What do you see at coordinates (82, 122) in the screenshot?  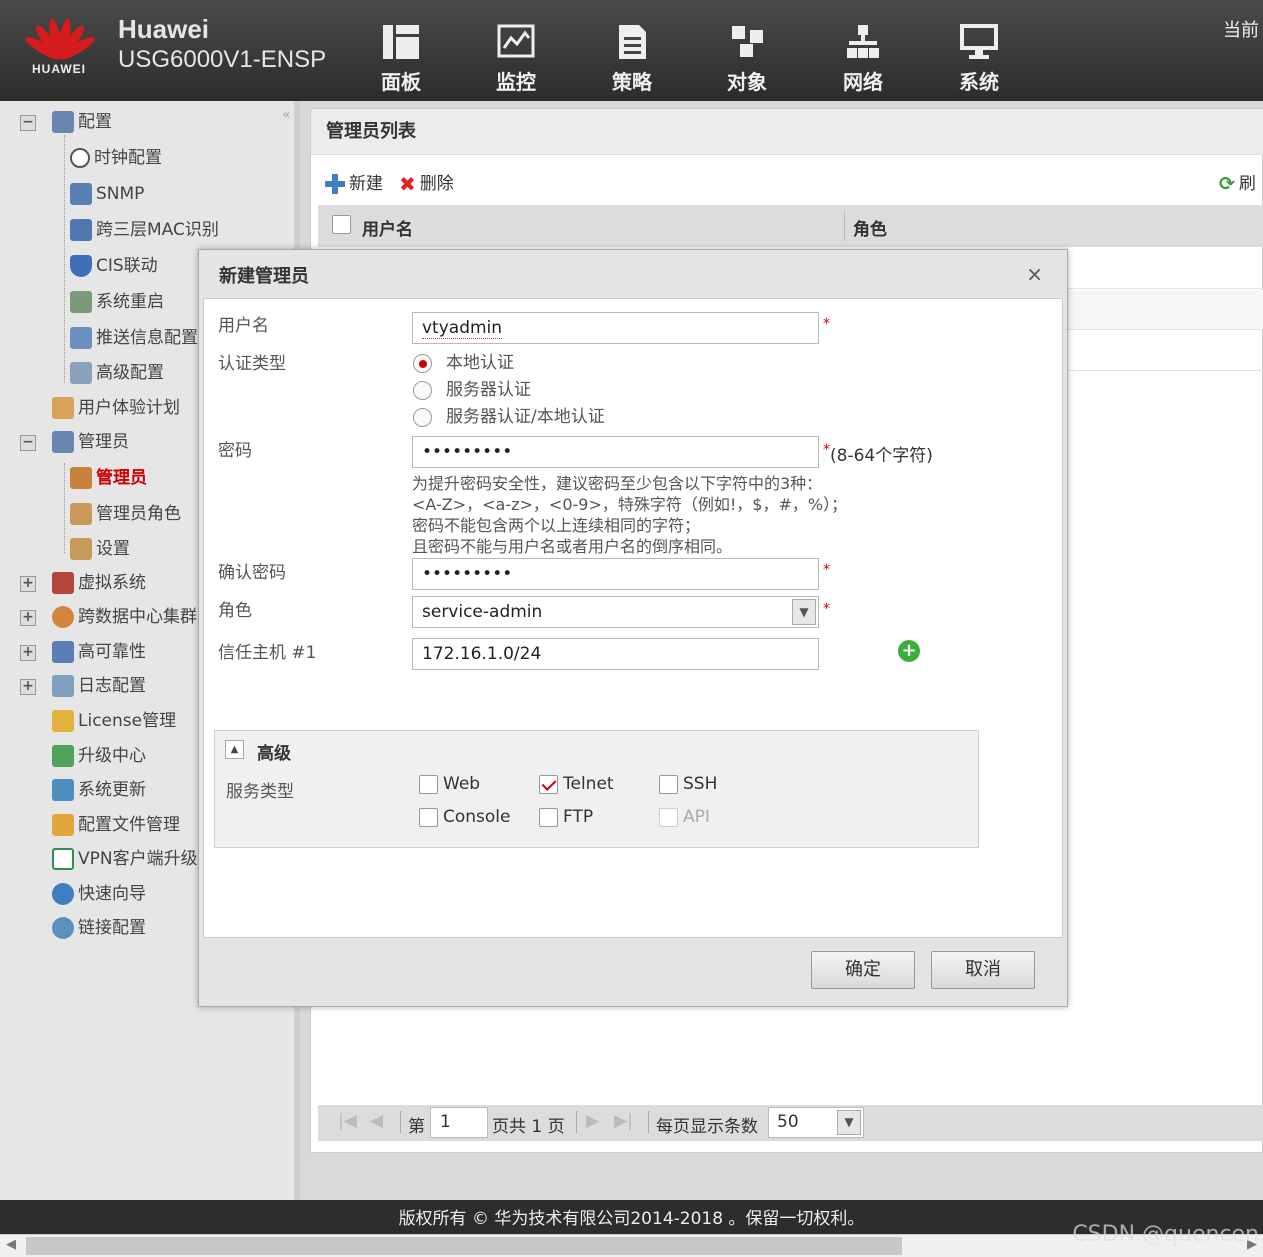 I see `tree-item-config: 配置` at bounding box center [82, 122].